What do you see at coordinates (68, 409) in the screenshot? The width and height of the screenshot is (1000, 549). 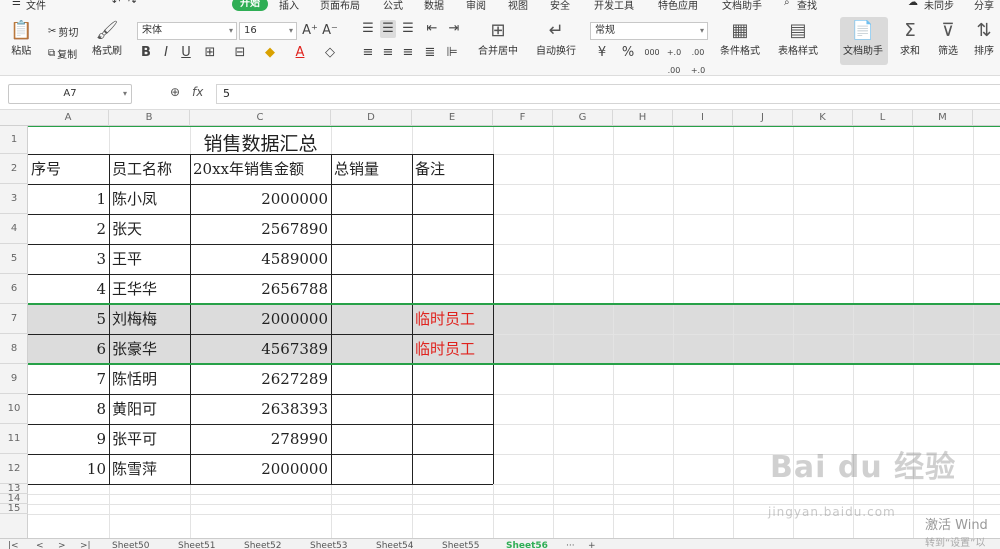 I see `table-cell: 8` at bounding box center [68, 409].